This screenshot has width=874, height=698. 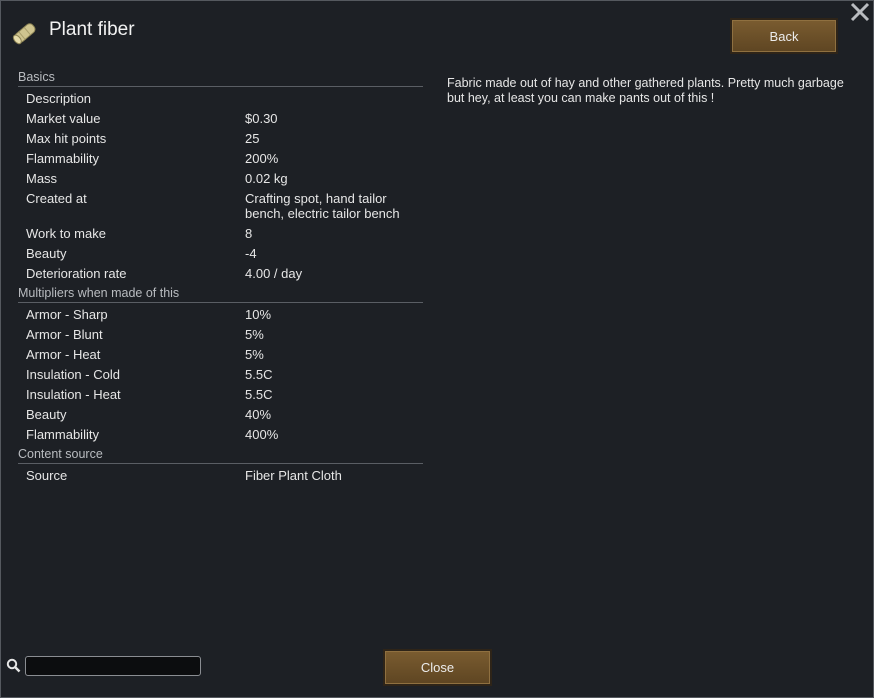 I want to click on stat-value: $0.30, so click(x=261, y=118).